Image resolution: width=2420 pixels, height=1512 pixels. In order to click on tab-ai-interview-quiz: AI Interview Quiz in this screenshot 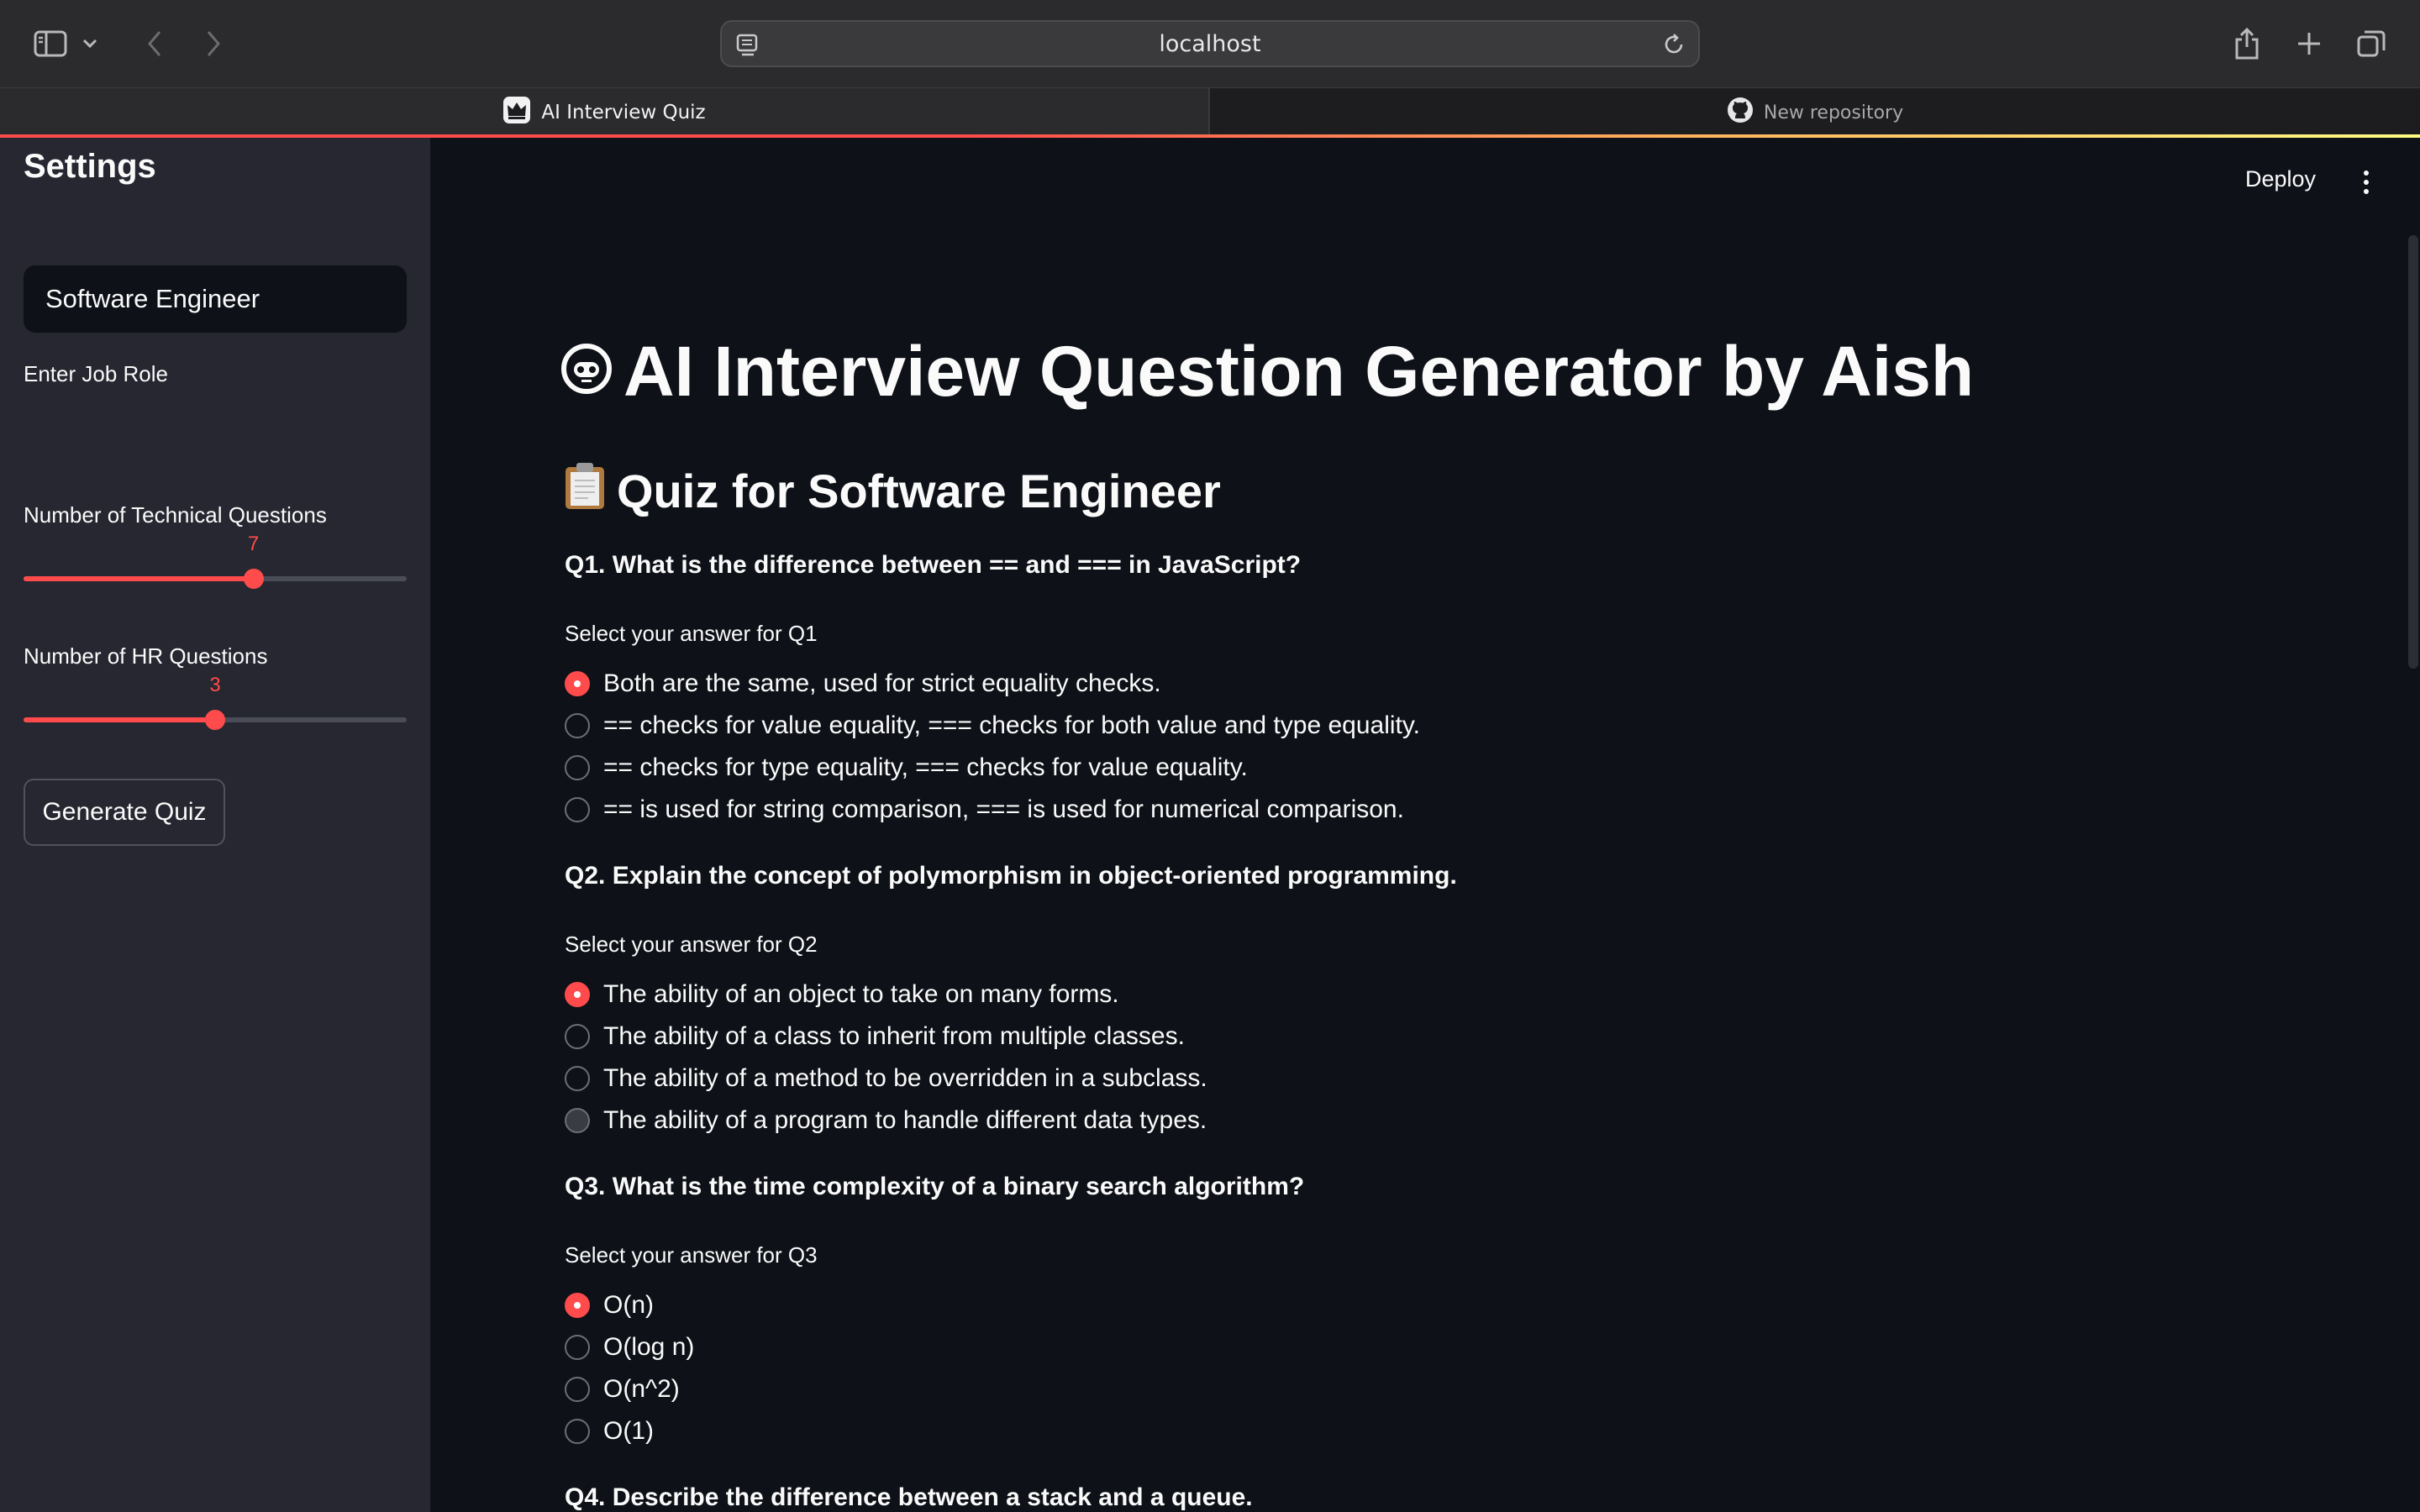, I will do `click(604, 112)`.